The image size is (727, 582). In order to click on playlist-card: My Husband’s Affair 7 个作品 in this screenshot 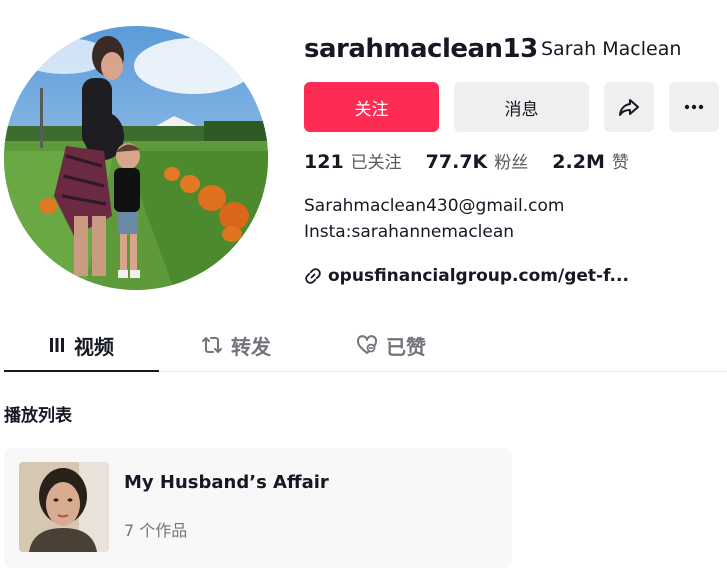, I will do `click(258, 508)`.